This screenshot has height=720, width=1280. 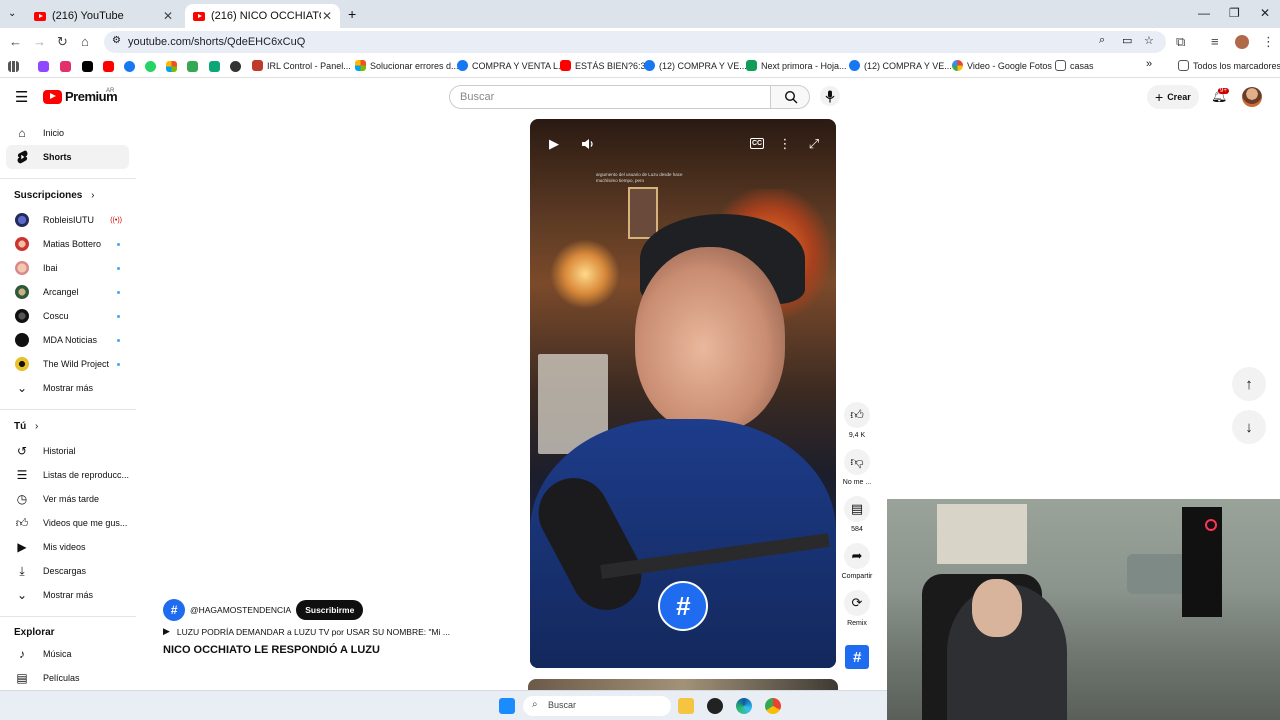 I want to click on browser-menu-icon: ⋮, so click(x=1268, y=42).